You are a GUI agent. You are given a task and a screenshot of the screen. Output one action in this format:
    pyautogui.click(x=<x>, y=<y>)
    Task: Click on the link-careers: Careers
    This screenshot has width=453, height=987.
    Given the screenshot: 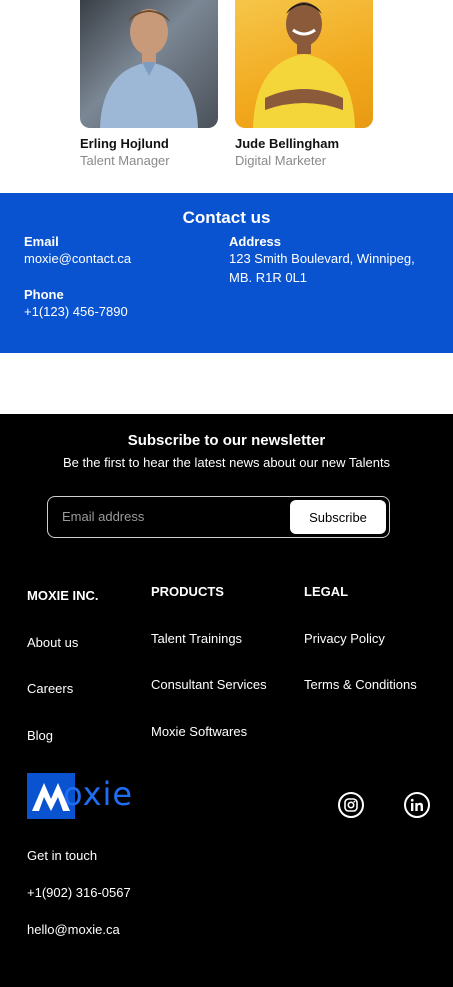 What is the action you would take?
    pyautogui.click(x=50, y=688)
    